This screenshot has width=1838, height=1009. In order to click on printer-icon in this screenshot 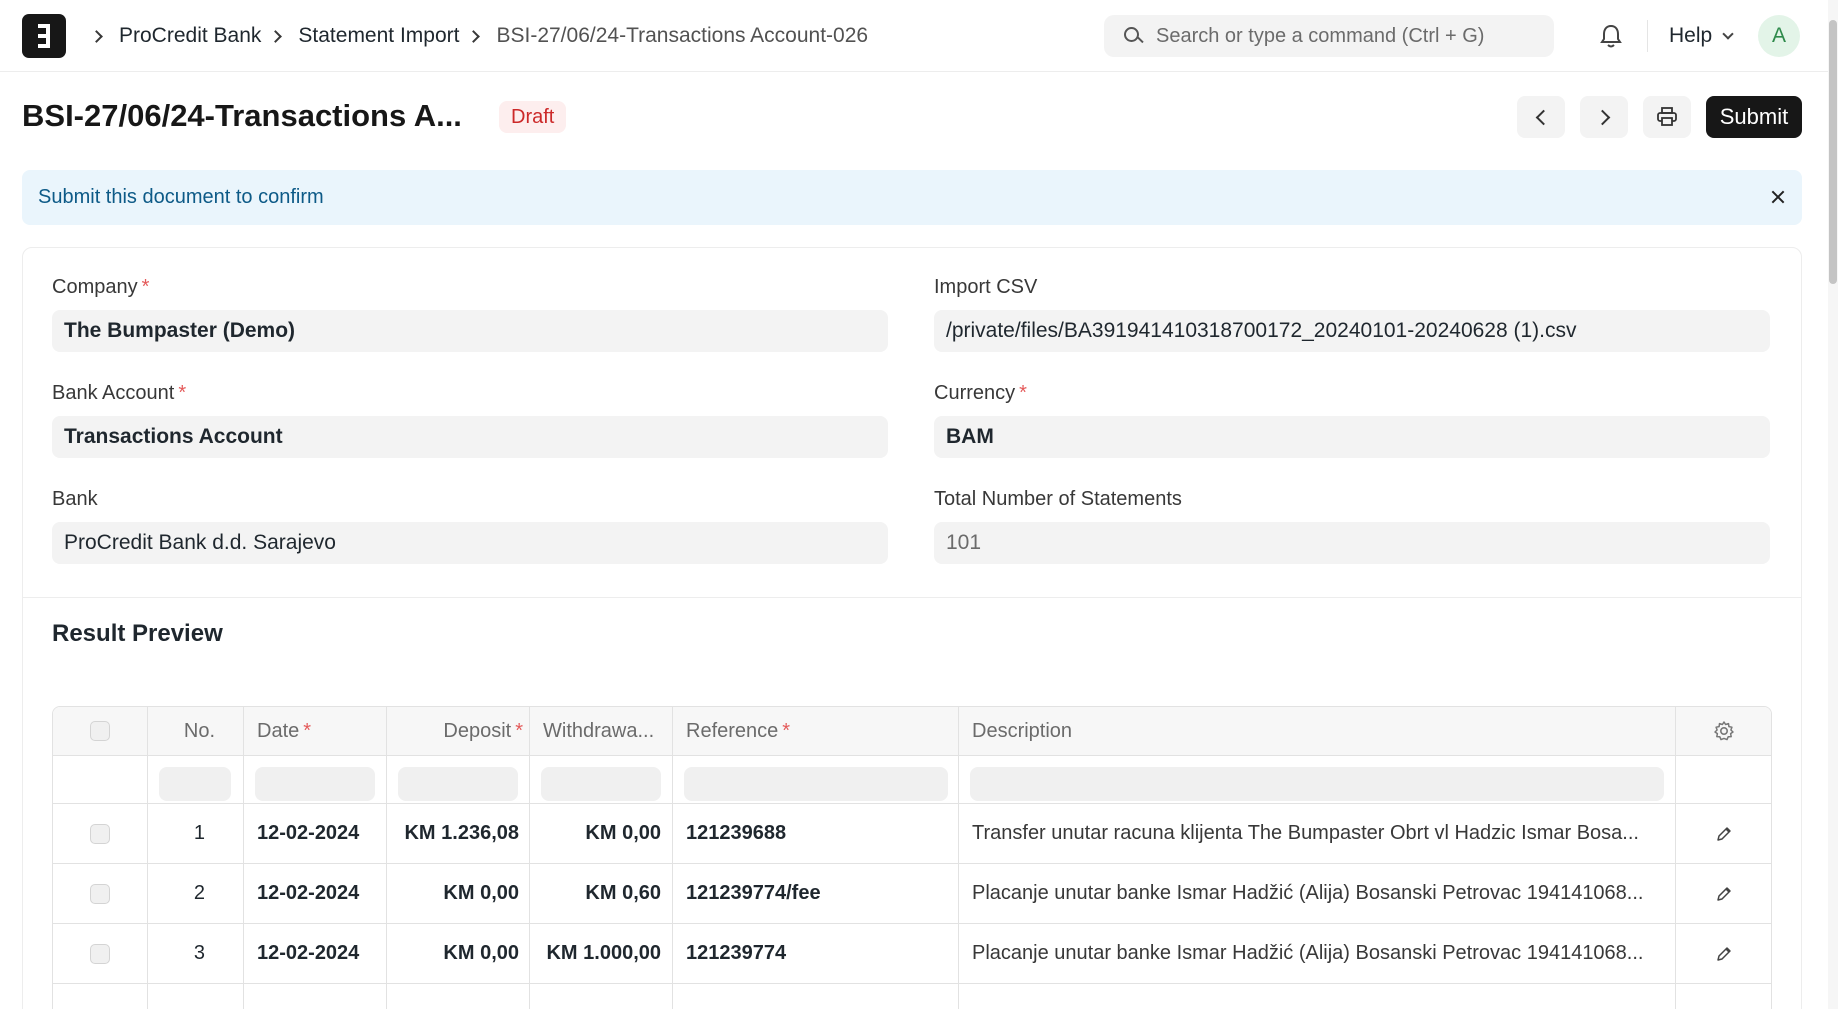, I will do `click(1667, 116)`.